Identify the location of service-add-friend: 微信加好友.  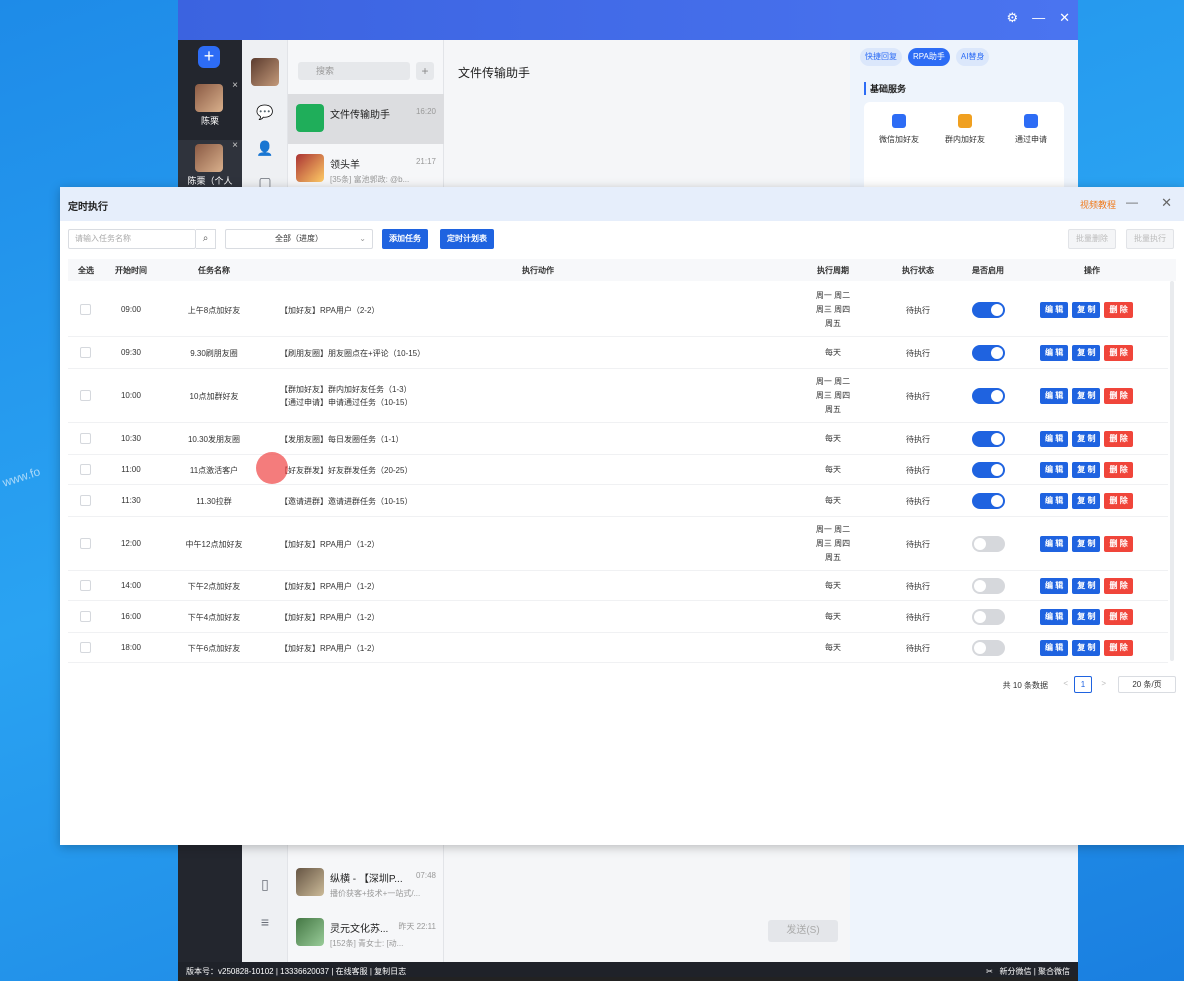
(899, 129).